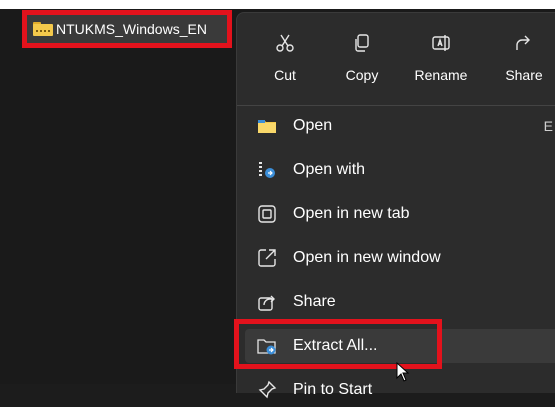 The width and height of the screenshot is (555, 407). Describe the element at coordinates (285, 60) in the screenshot. I see `cut-button: Cut` at that location.